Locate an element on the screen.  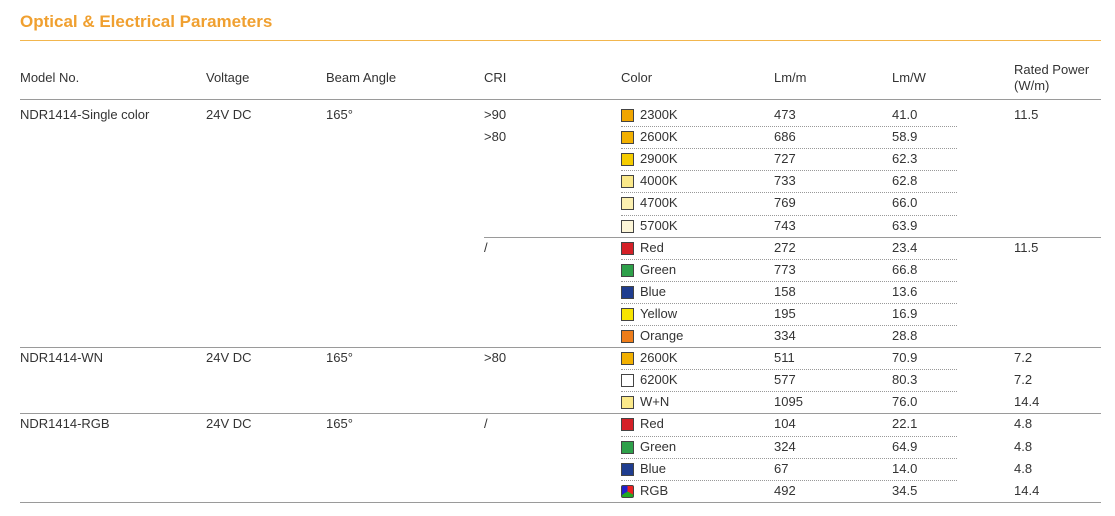
lumen-per-watt: 28.8 is located at coordinates (905, 335).